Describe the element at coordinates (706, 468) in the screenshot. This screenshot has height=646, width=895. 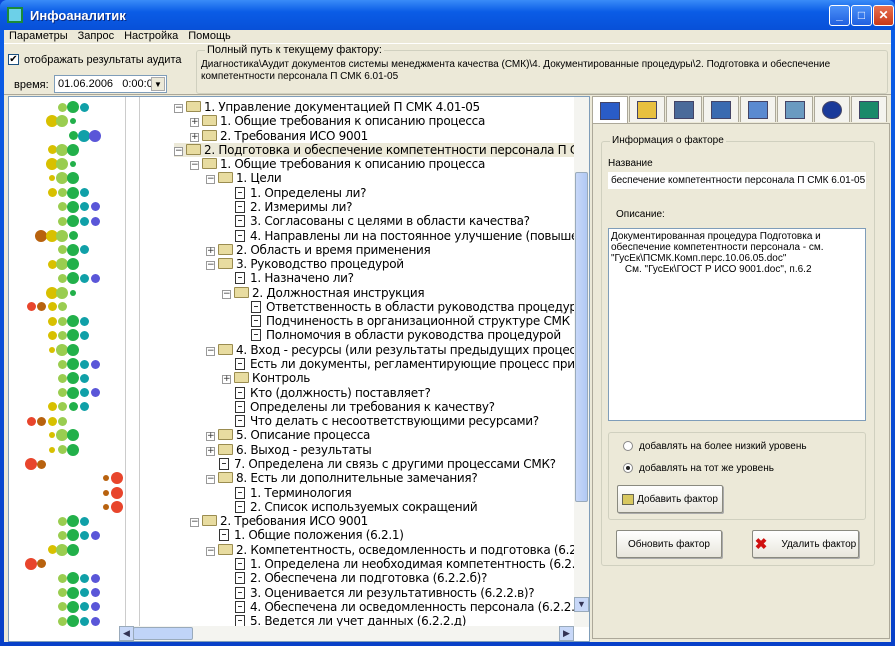
I see `radio-same-label: добавлять на тот же уровень` at that location.